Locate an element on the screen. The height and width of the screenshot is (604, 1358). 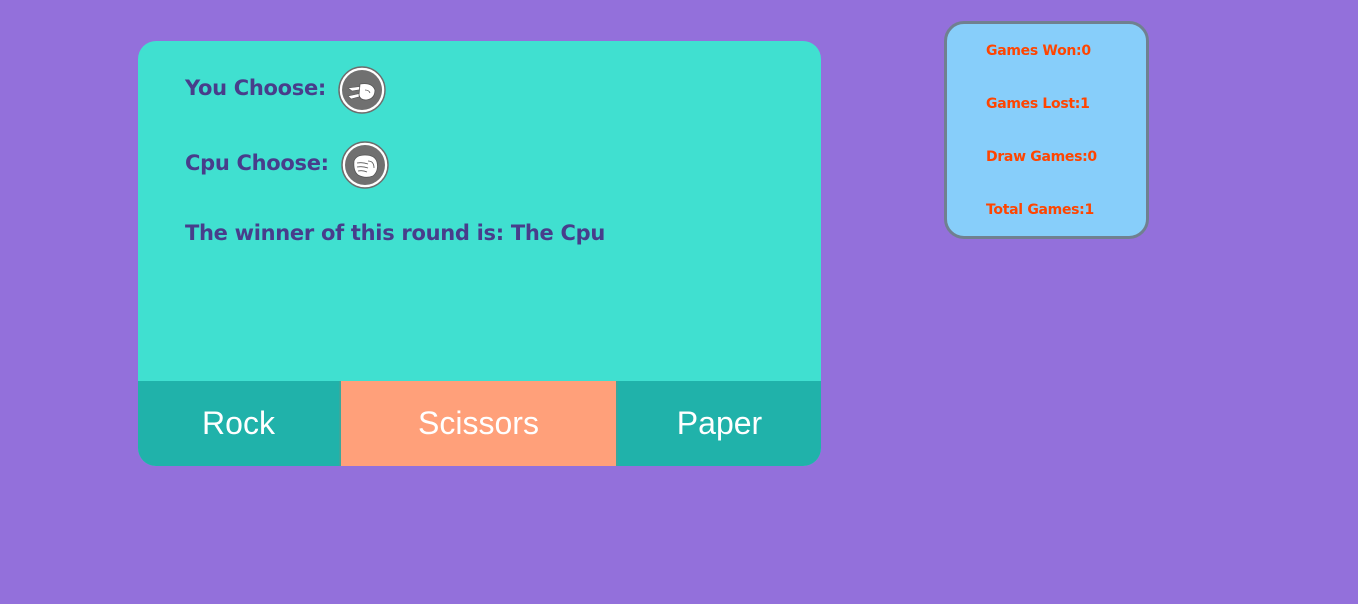
scissors-hand-icon is located at coordinates (362, 90).